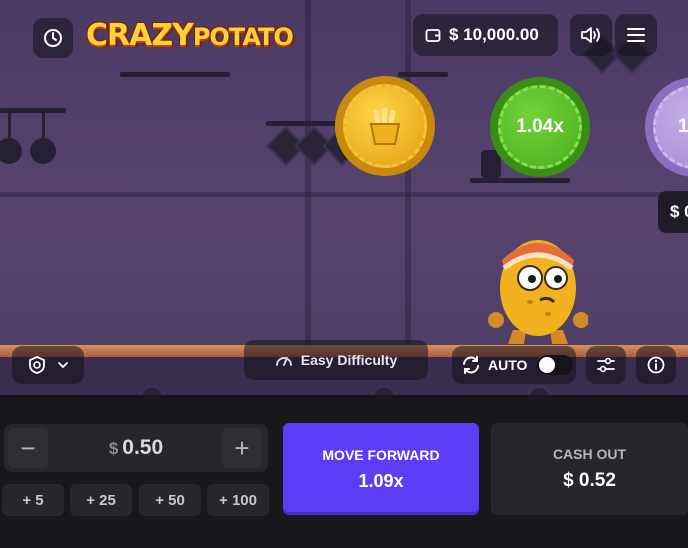 Image resolution: width=688 pixels, height=548 pixels. I want to click on auto-controls: AUTO, so click(570, 365).